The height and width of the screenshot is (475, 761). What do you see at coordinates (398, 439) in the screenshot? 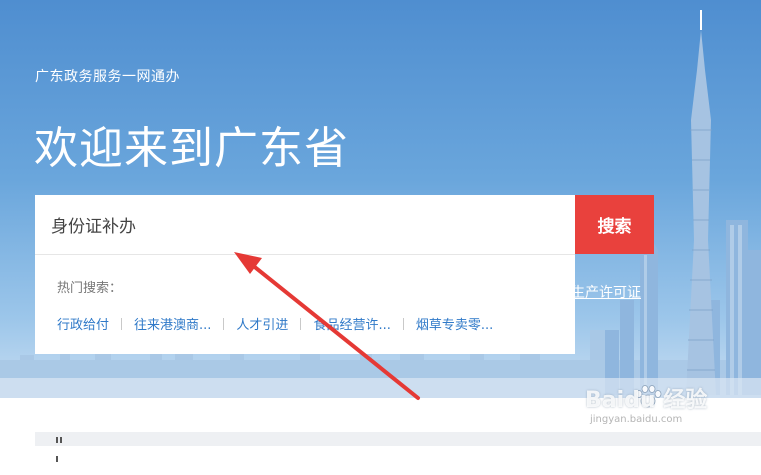
I see `content-section-edge` at bounding box center [398, 439].